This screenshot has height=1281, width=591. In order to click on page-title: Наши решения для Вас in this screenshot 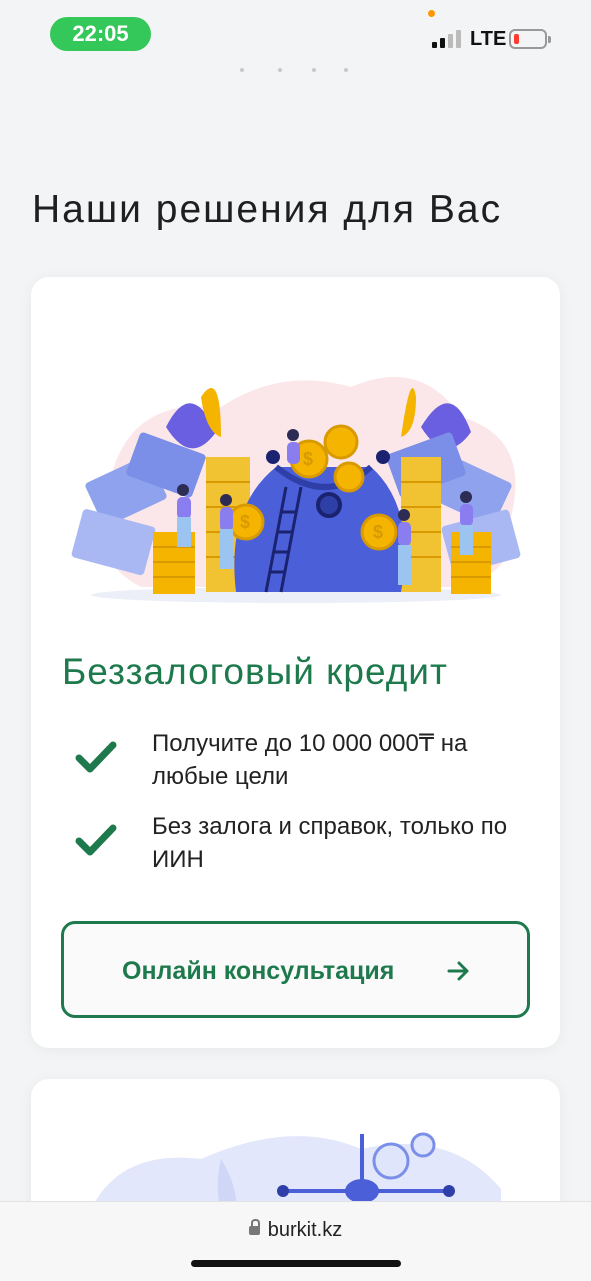, I will do `click(267, 209)`.